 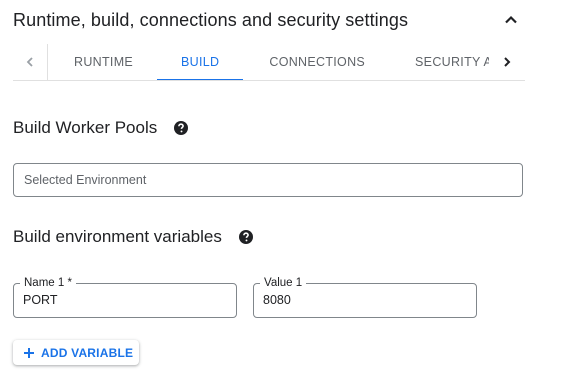 I want to click on add-variable-label: ADD VARIABLE, so click(x=87, y=352).